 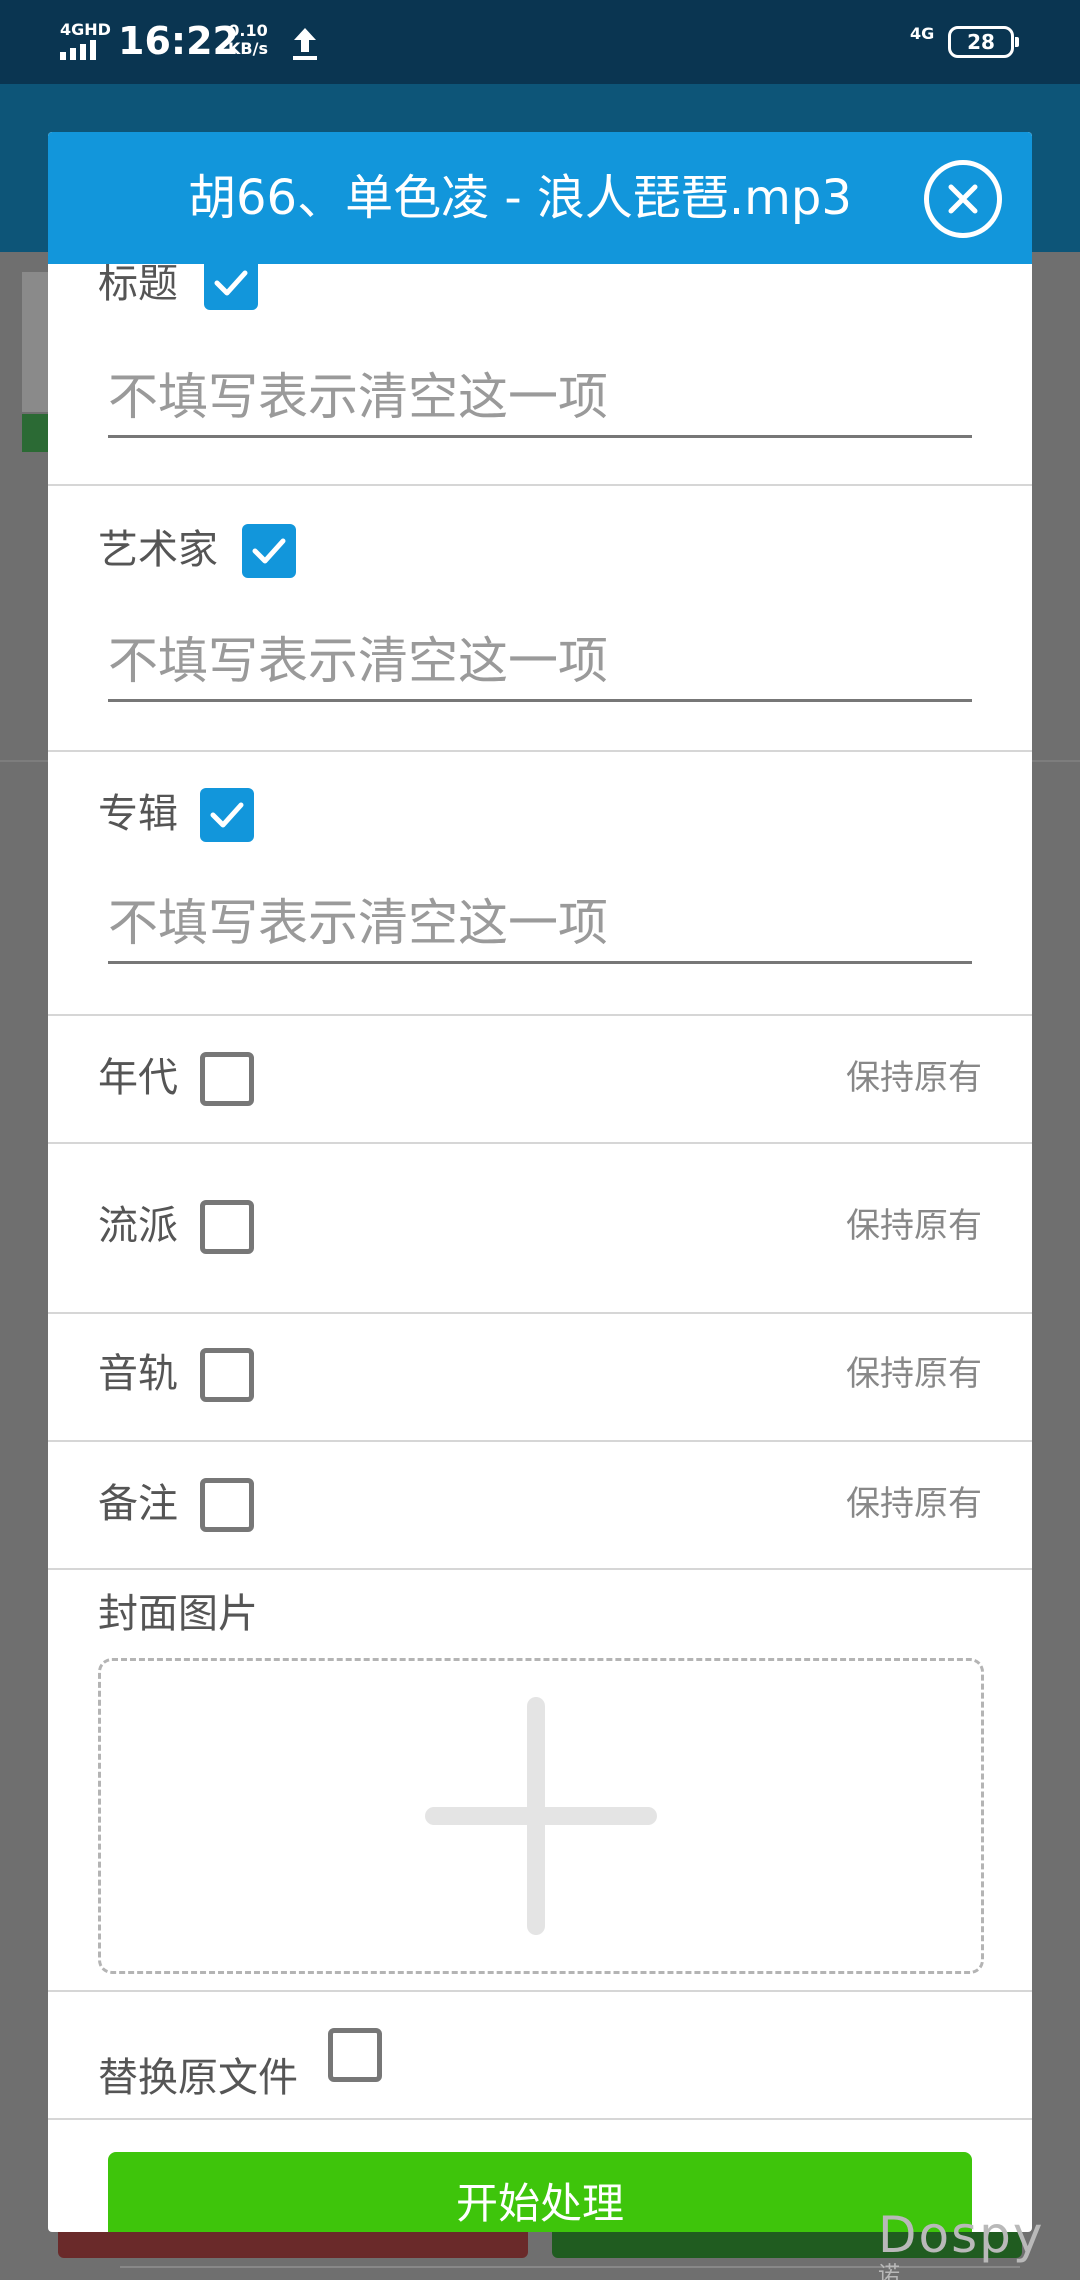 What do you see at coordinates (227, 1505) in the screenshot?
I see `comment-checkbox` at bounding box center [227, 1505].